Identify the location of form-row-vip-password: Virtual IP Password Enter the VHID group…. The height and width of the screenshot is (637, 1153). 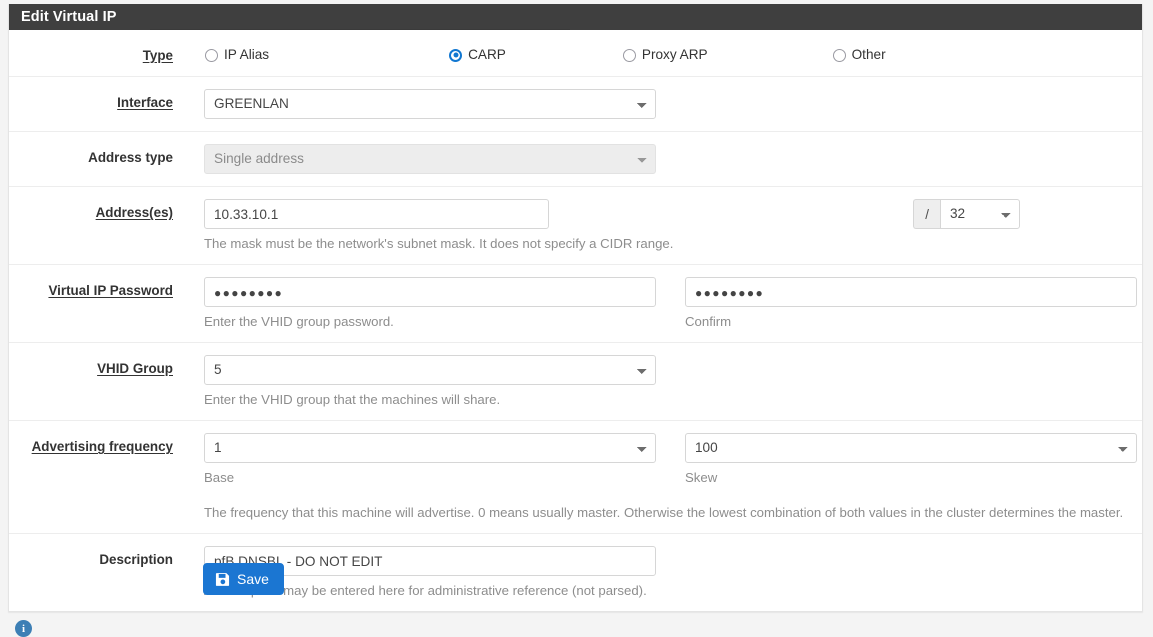
(575, 304).